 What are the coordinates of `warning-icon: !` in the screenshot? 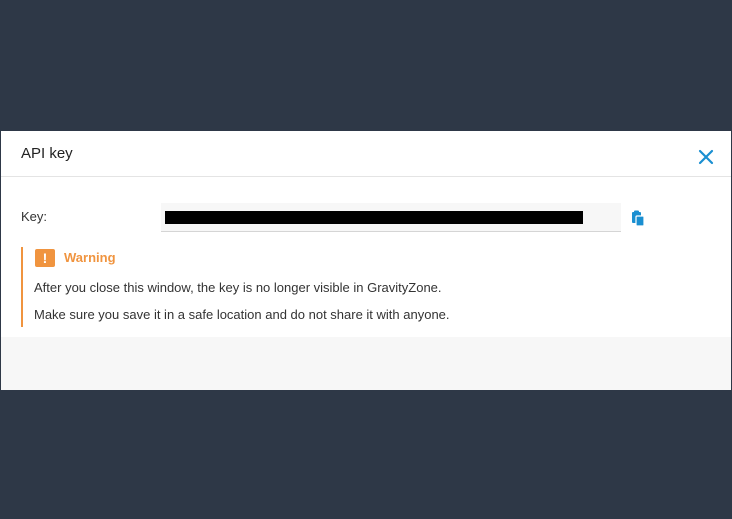 It's located at (45, 258).